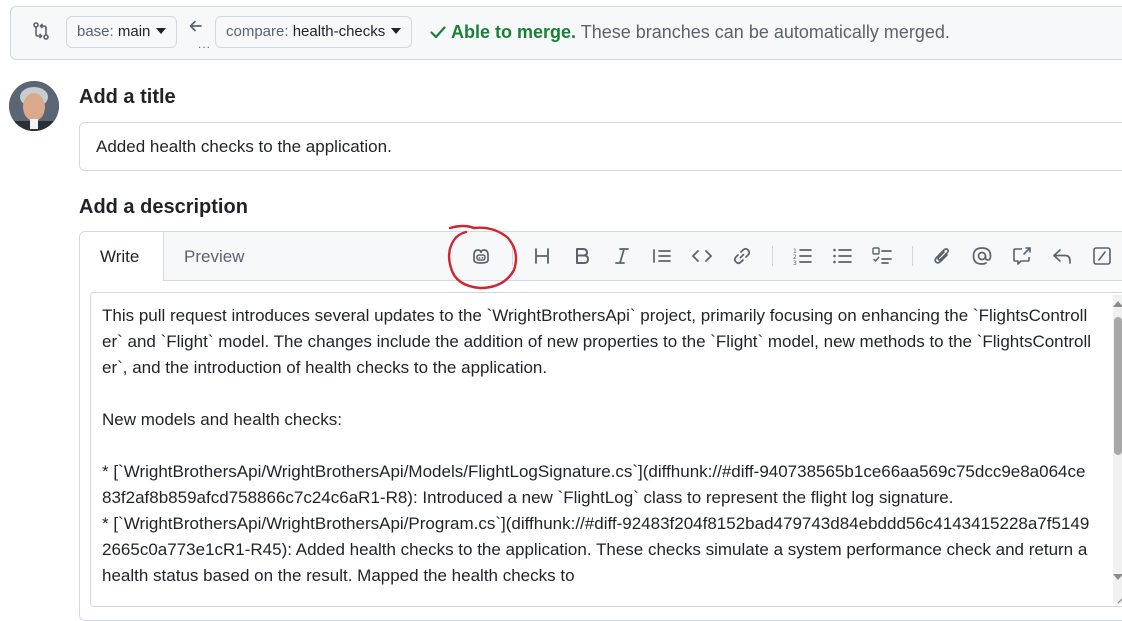 The image size is (1122, 621). What do you see at coordinates (1022, 256) in the screenshot?
I see `cross-reference-icon` at bounding box center [1022, 256].